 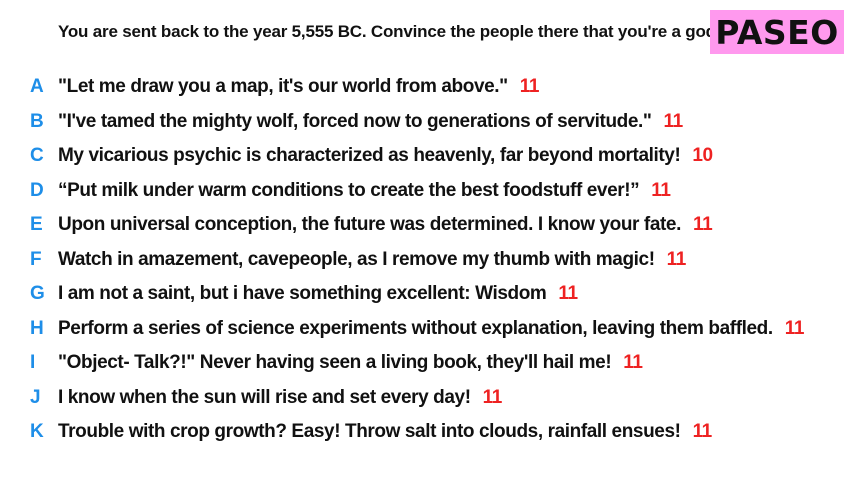 What do you see at coordinates (777, 32) in the screenshot?
I see `paseo-logo: PASEO` at bounding box center [777, 32].